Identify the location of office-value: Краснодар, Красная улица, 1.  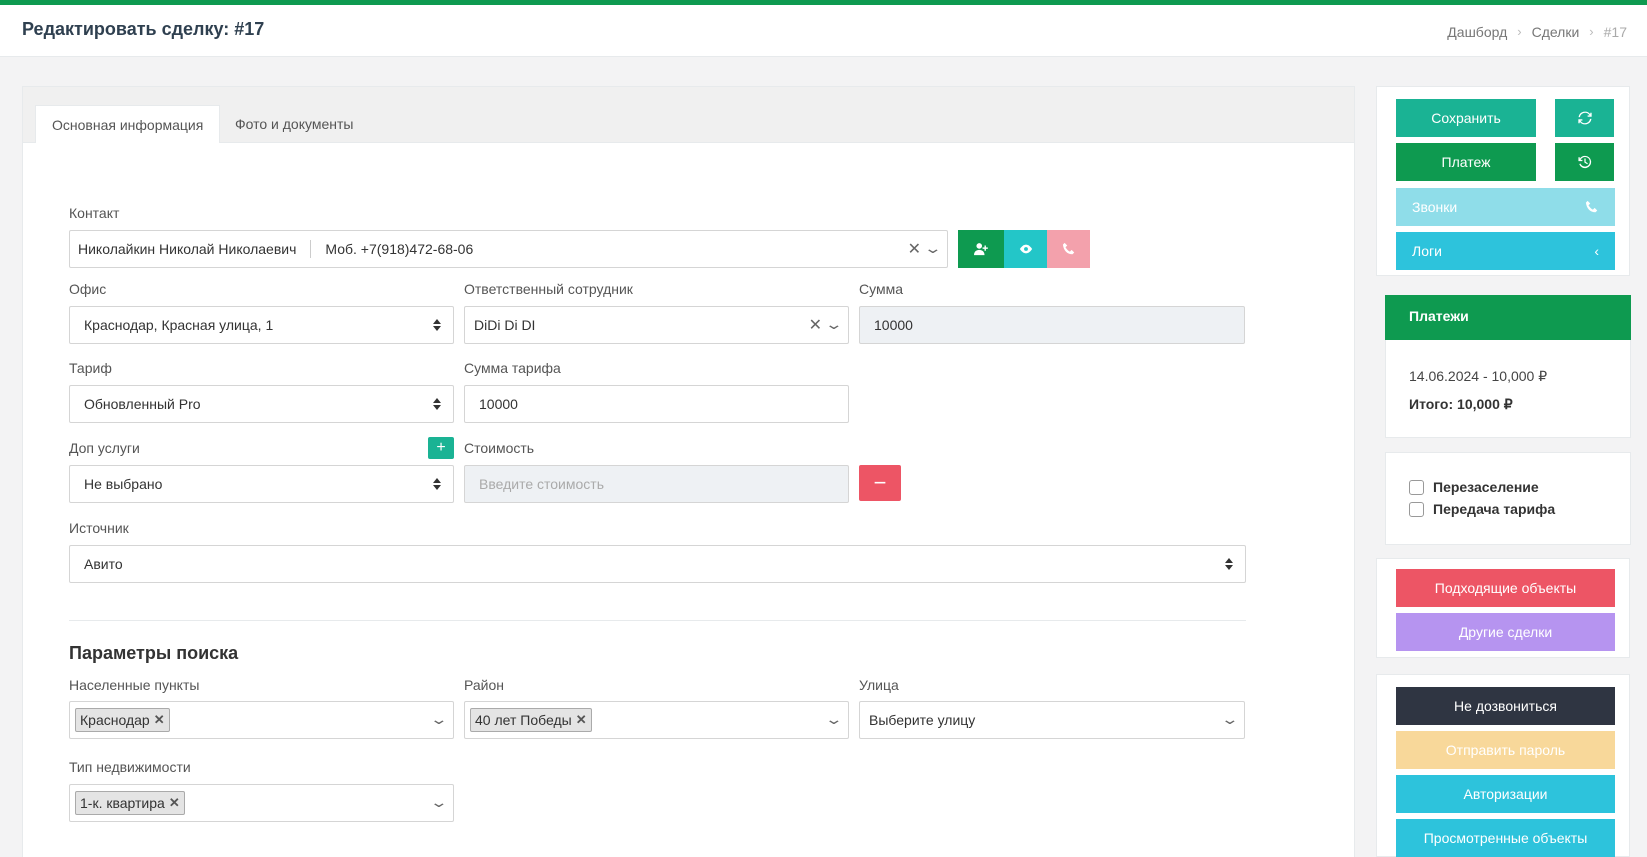
(179, 325).